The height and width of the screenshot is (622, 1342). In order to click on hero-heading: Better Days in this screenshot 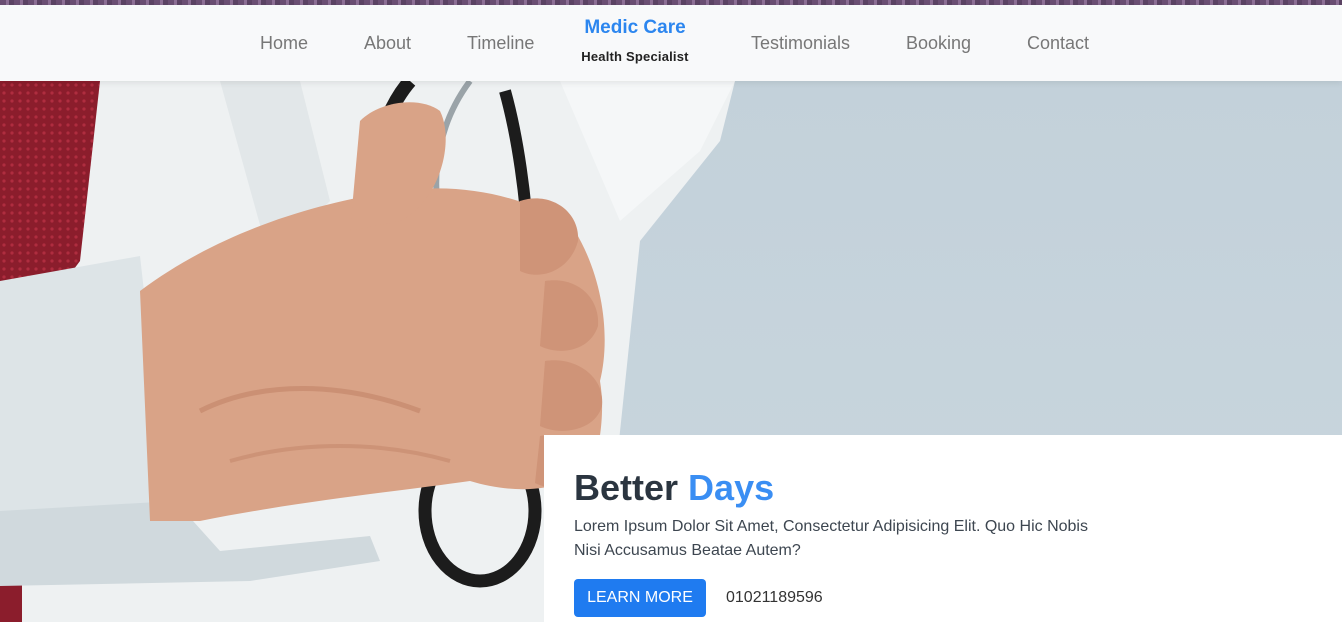, I will do `click(674, 488)`.